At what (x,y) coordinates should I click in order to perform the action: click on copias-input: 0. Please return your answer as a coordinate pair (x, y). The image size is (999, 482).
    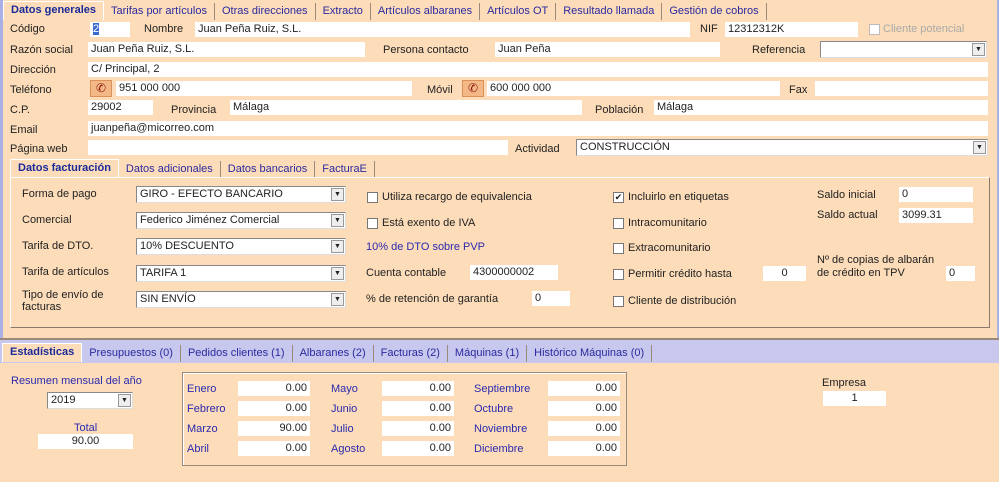
    Looking at the image, I should click on (960, 273).